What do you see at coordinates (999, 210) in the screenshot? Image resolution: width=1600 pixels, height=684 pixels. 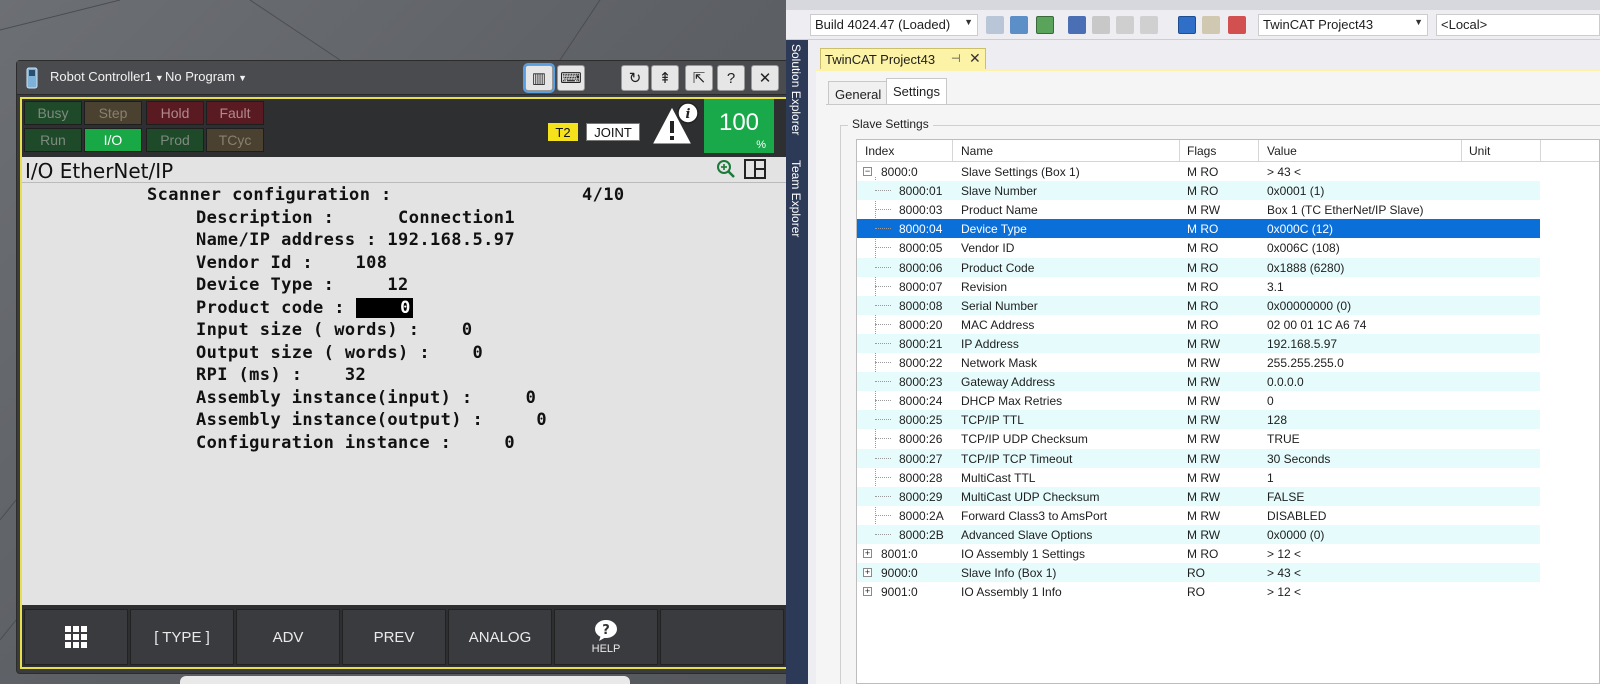 I see `cell-name: Product Name` at bounding box center [999, 210].